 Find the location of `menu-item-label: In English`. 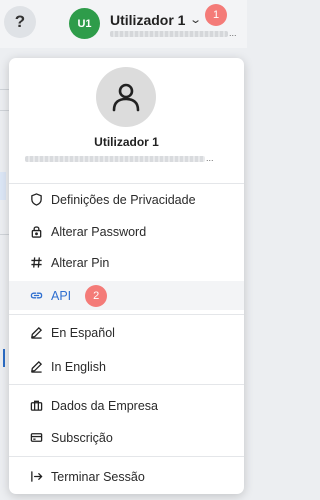

menu-item-label: In English is located at coordinates (78, 366).